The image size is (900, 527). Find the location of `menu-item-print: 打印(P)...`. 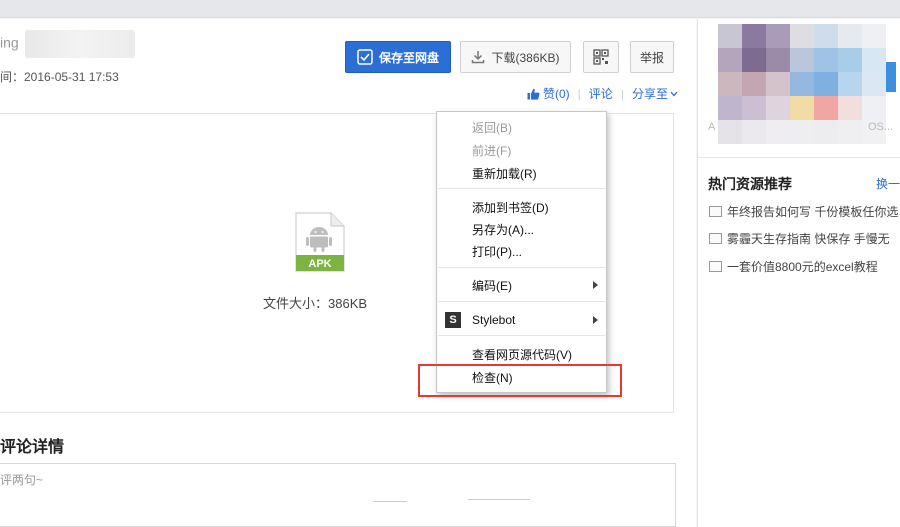

menu-item-print: 打印(P)... is located at coordinates (521, 251).